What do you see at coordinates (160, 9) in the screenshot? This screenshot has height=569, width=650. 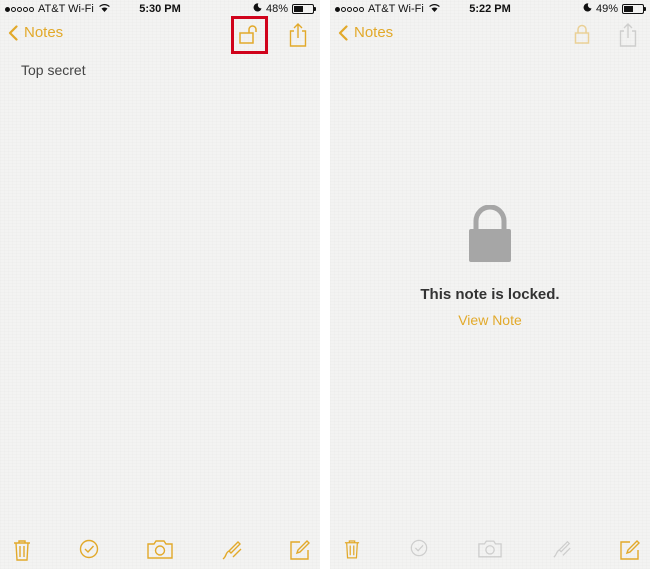 I see `status-bar: AT&T Wi-Fi 5:30 PM 48%` at bounding box center [160, 9].